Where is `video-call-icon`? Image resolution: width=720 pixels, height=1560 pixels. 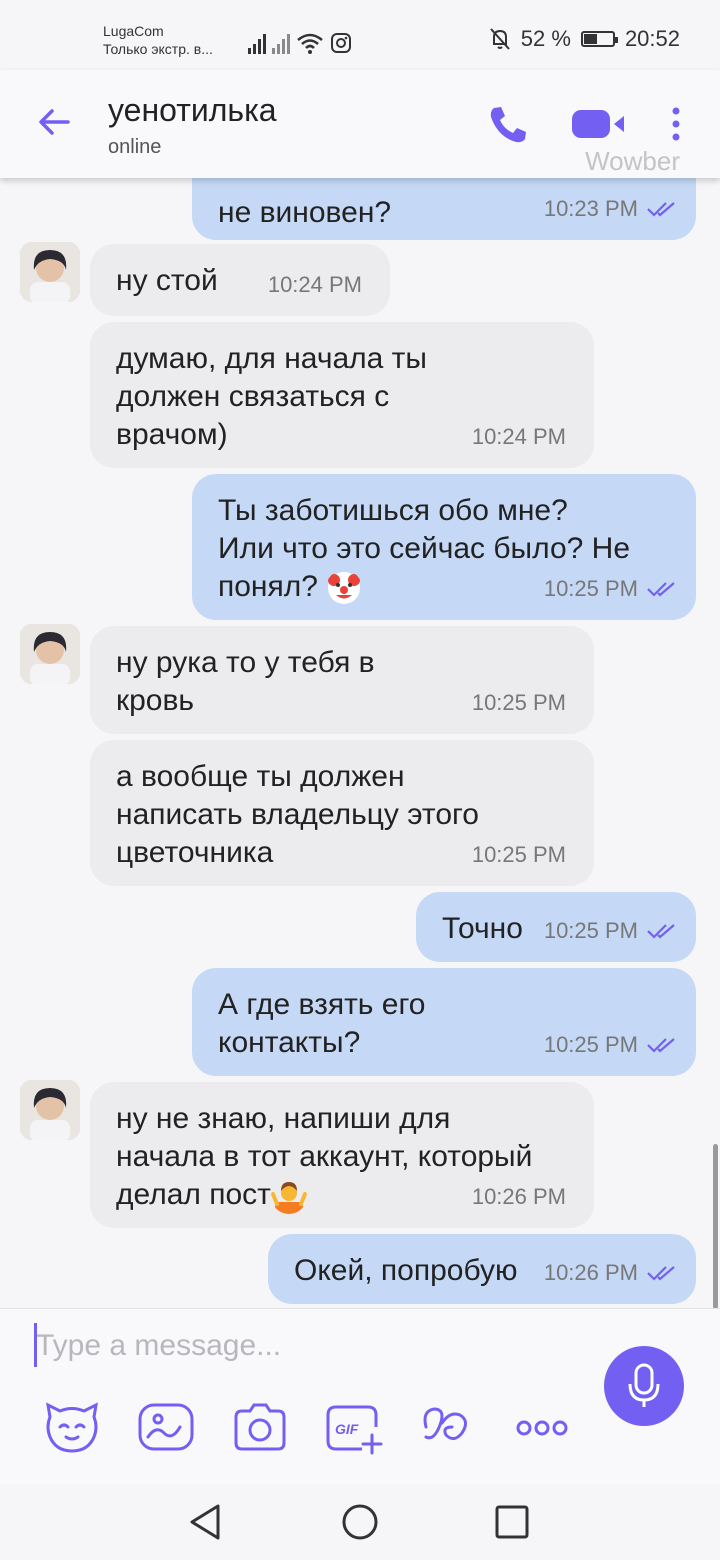 video-call-icon is located at coordinates (599, 124).